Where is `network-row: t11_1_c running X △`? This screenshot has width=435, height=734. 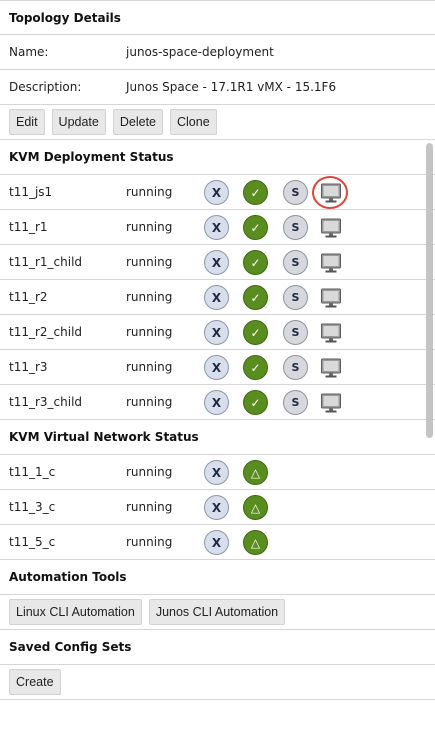
network-row: t11_1_c running X △ is located at coordinates (217, 472).